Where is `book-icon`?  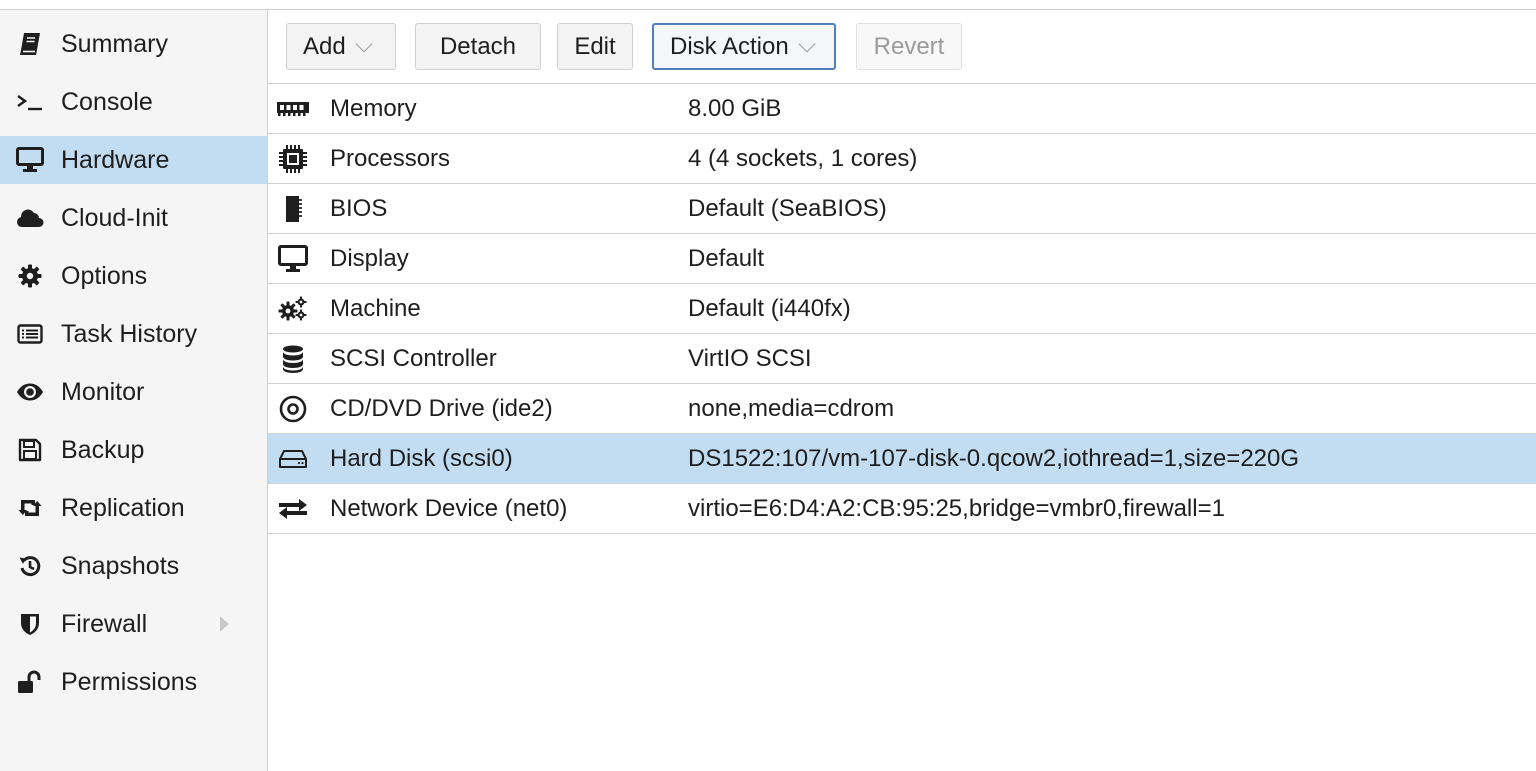
book-icon is located at coordinates (30, 44).